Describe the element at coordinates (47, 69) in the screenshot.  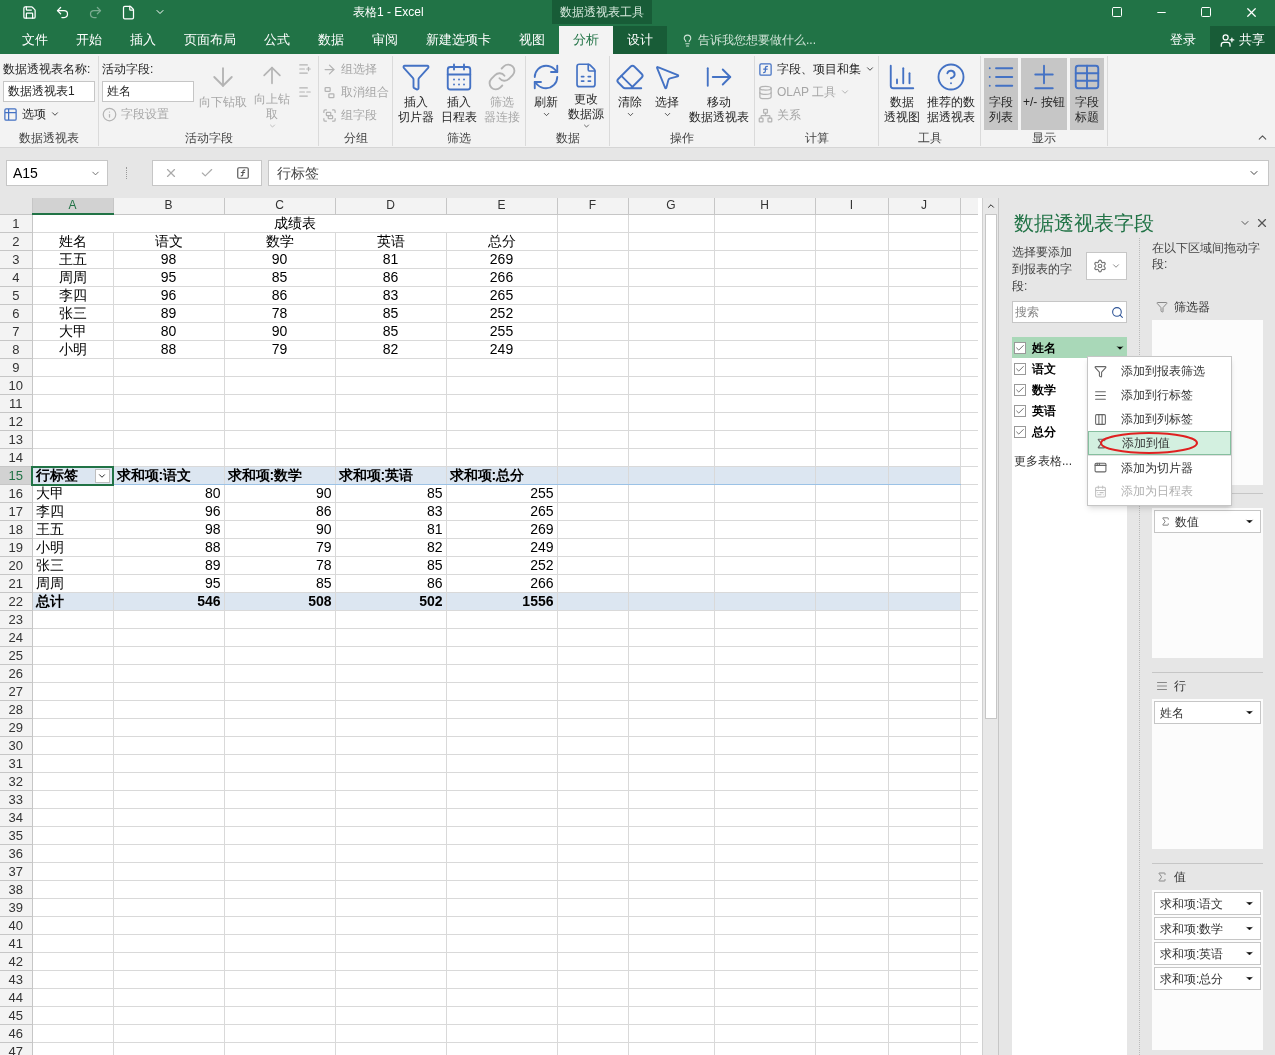
I see `field-label: 数据透视表名称:` at that location.